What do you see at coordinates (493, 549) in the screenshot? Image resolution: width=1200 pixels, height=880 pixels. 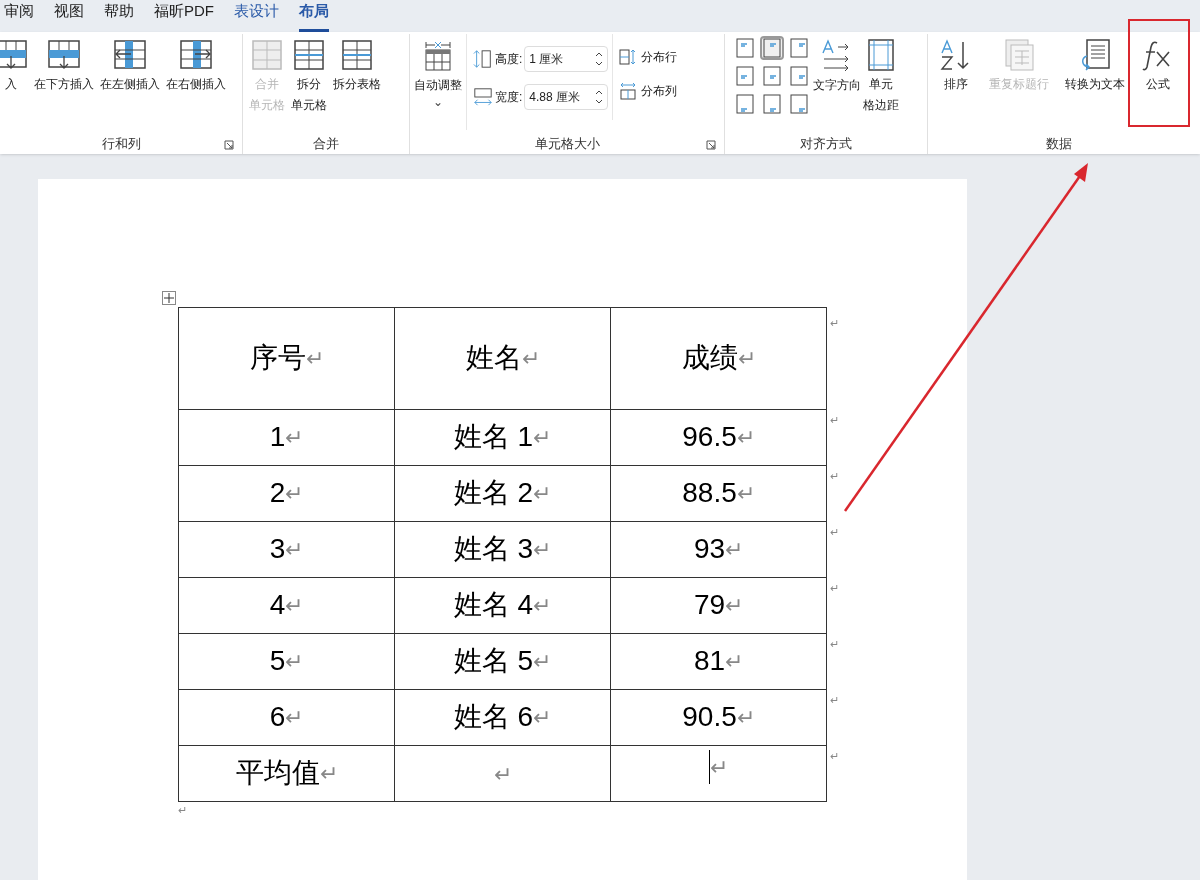 I see `cell-text: 姓名 3` at bounding box center [493, 549].